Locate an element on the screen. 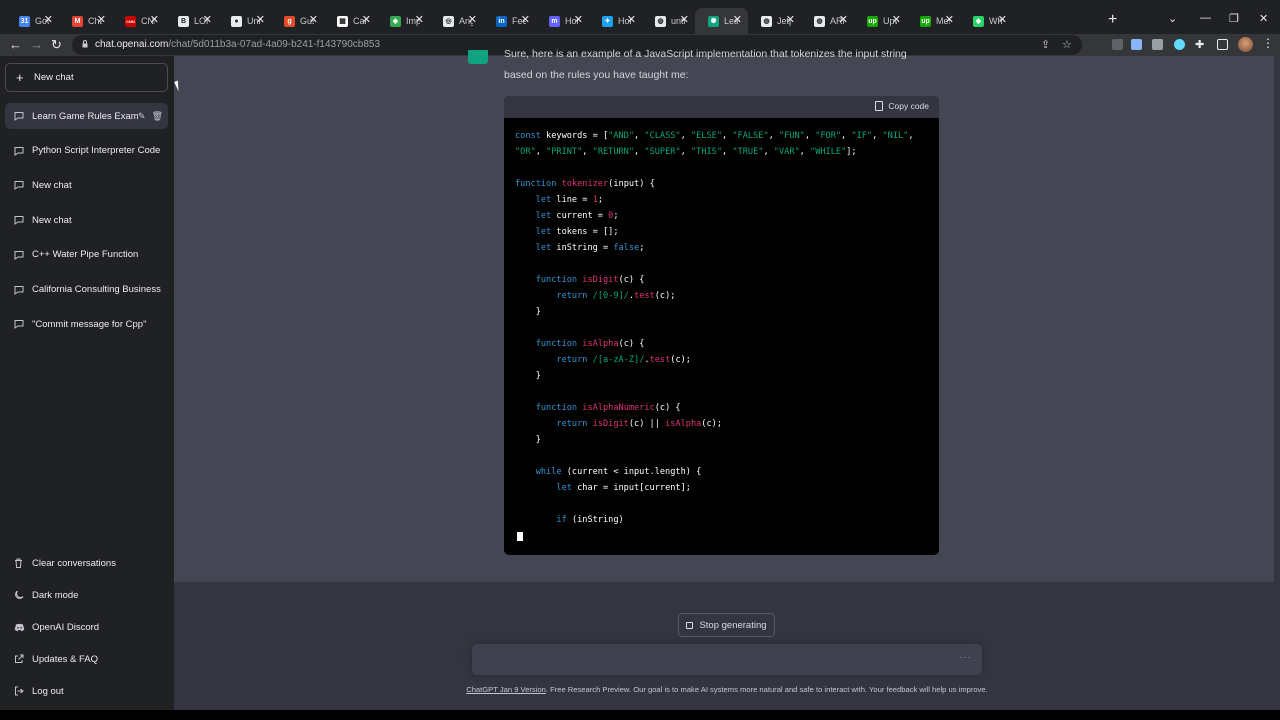  reload-icon: ↻ is located at coordinates (56, 45).